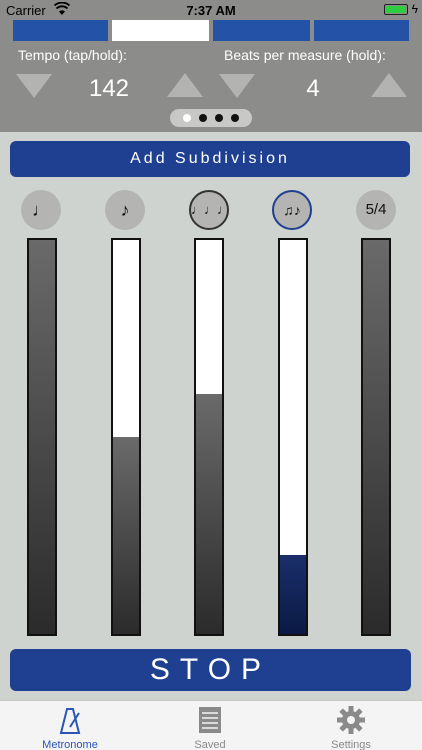  What do you see at coordinates (210, 720) in the screenshot?
I see `document-icon` at bounding box center [210, 720].